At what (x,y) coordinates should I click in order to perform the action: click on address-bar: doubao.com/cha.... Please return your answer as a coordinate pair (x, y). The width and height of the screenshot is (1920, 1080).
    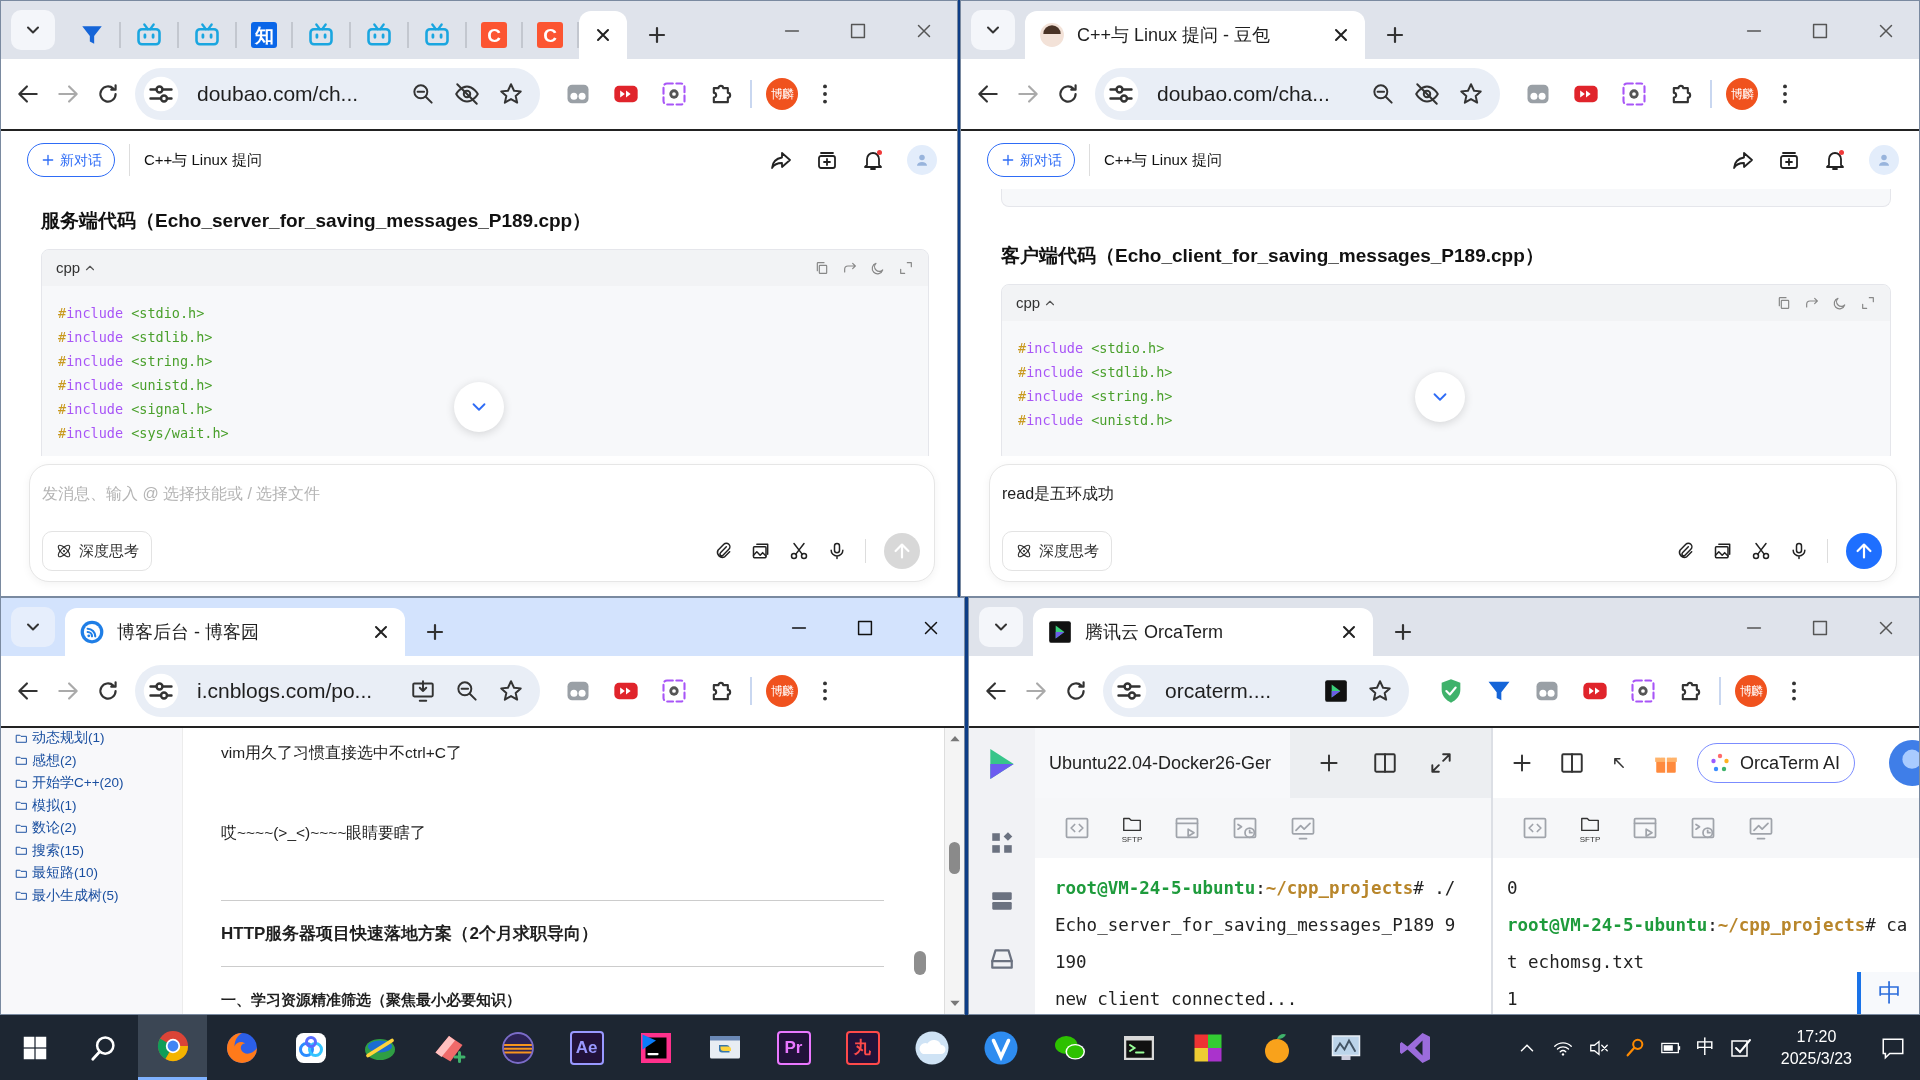
    Looking at the image, I should click on (1297, 94).